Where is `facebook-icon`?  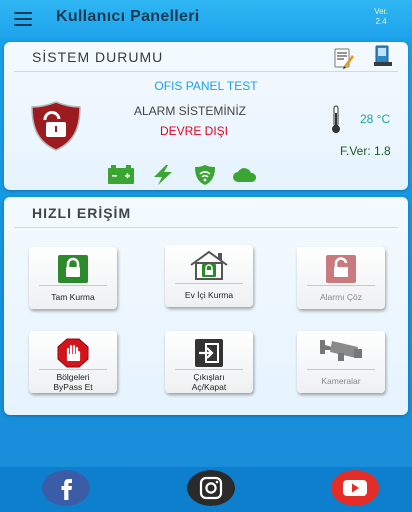
facebook-icon is located at coordinates (66, 488).